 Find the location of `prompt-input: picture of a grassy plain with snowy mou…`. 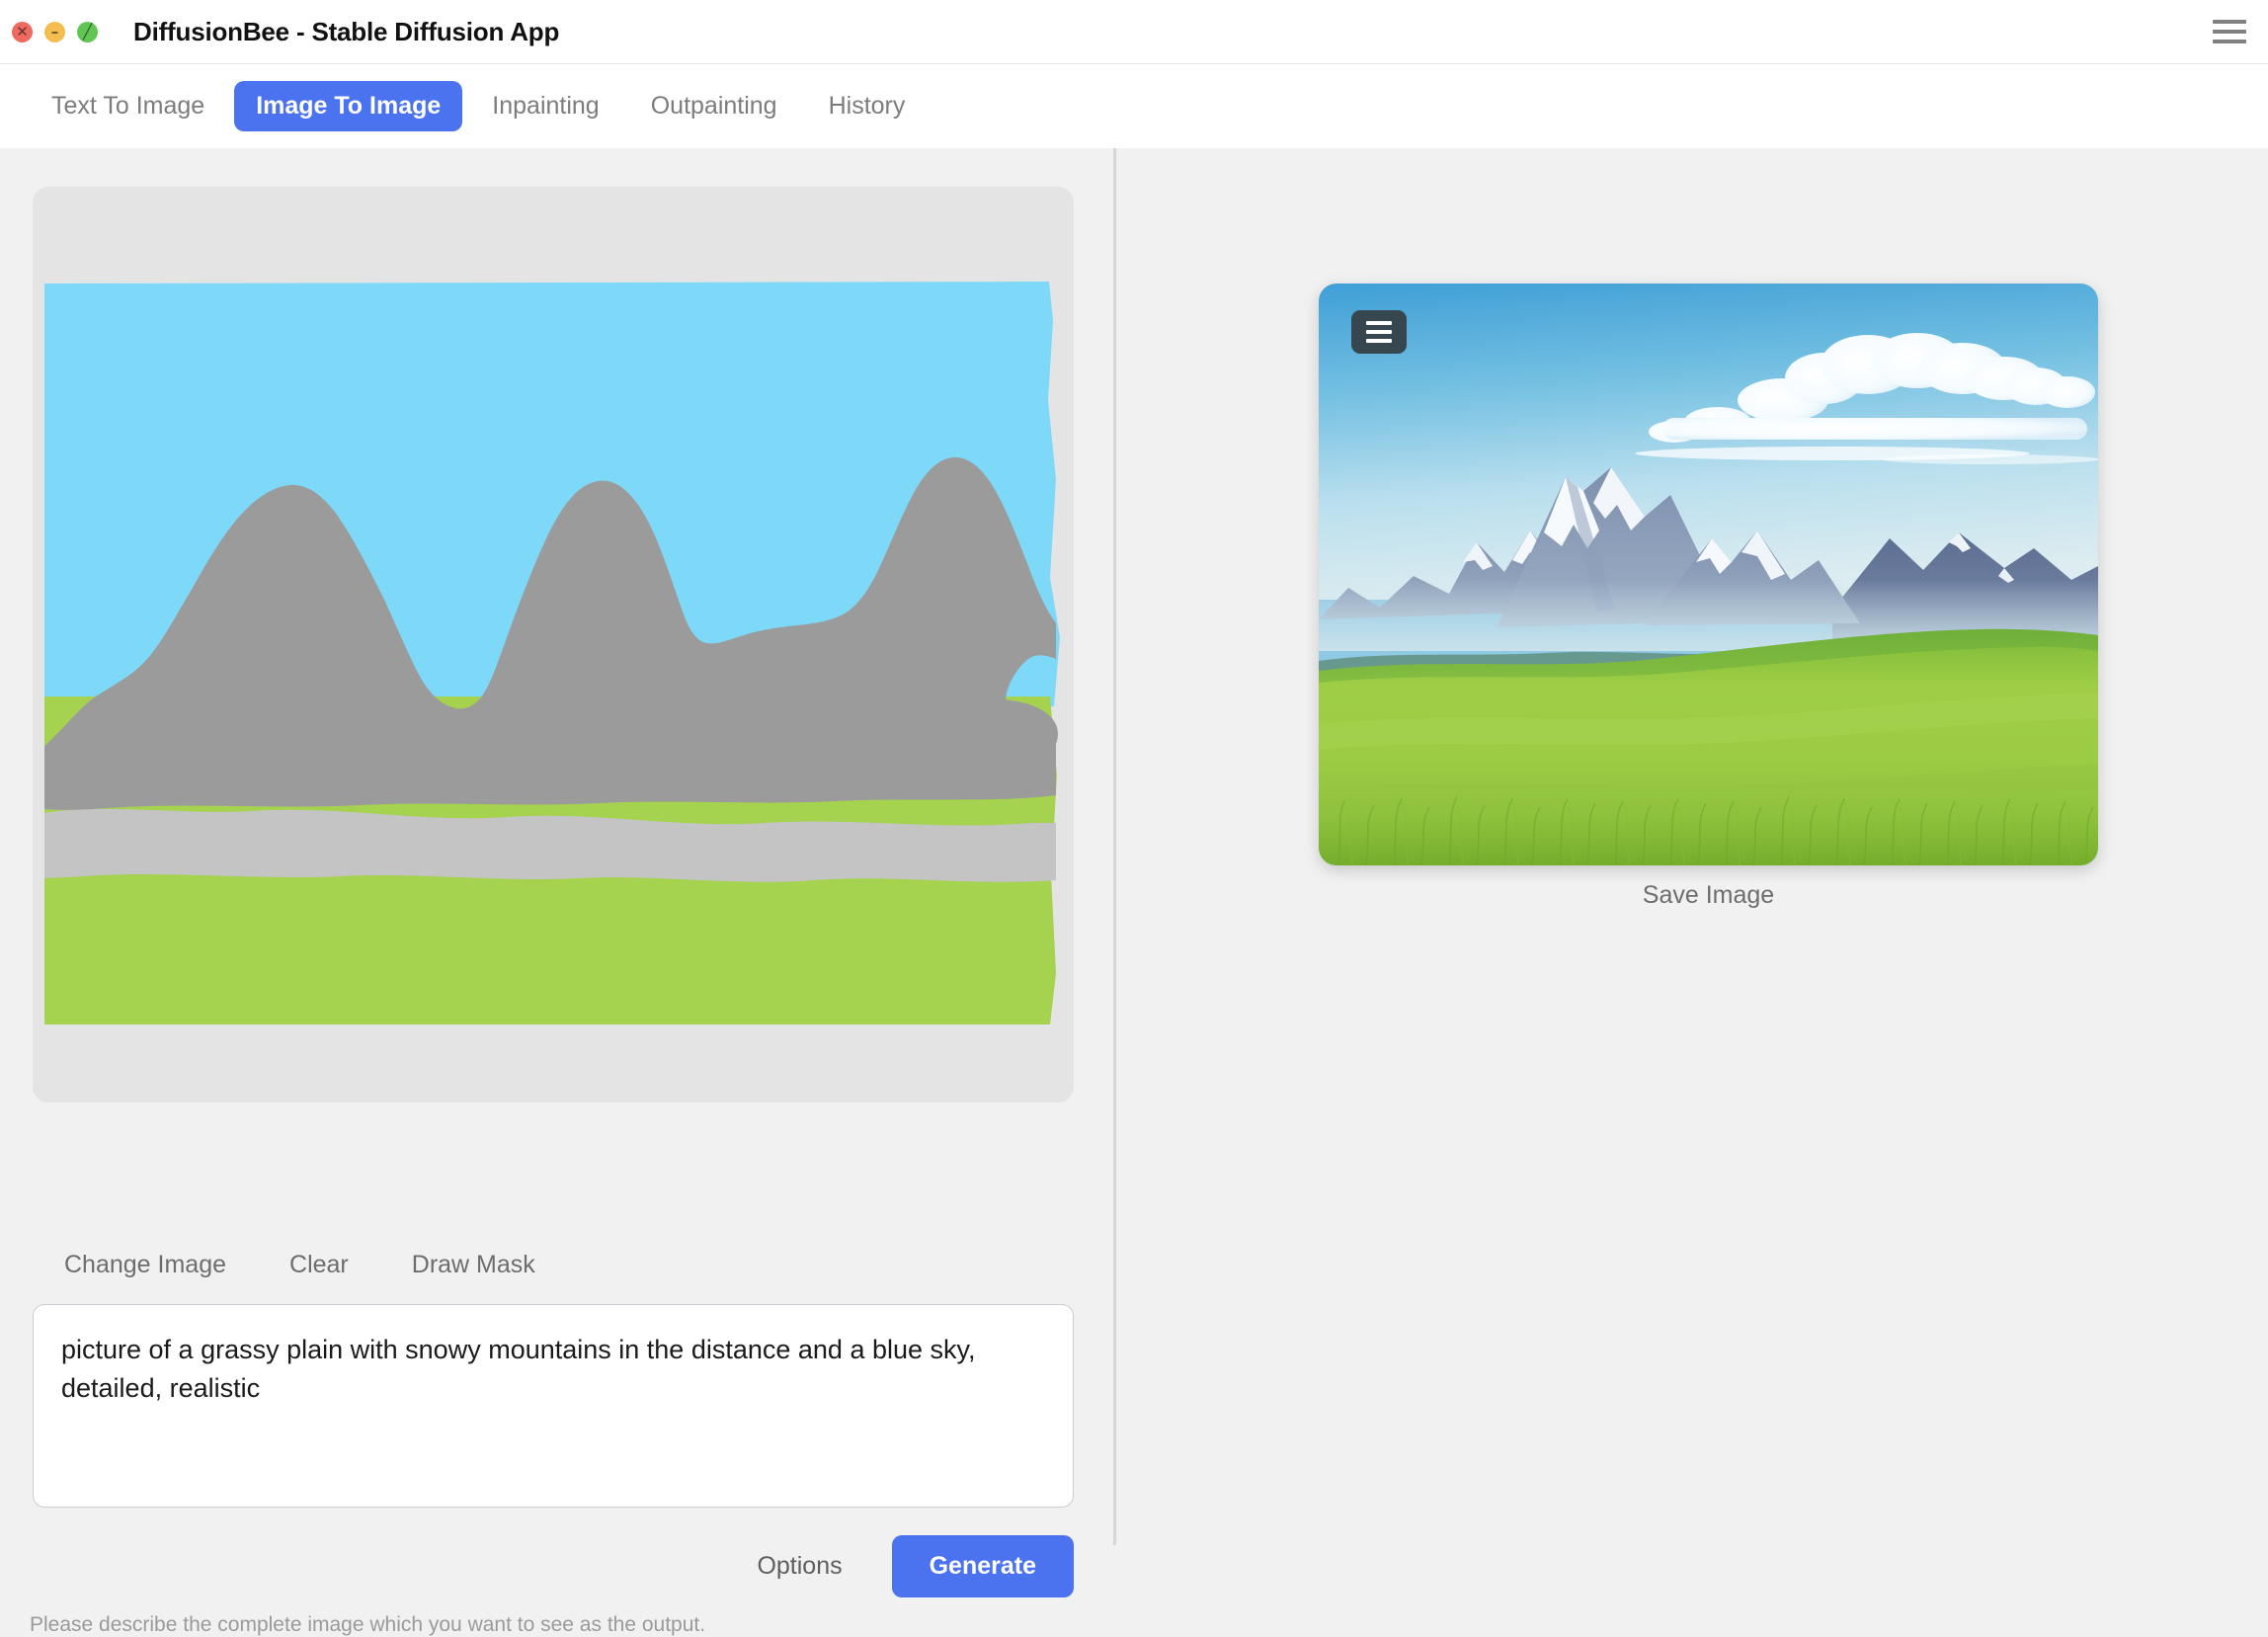

prompt-input: picture of a grassy plain with snowy mou… is located at coordinates (553, 1406).